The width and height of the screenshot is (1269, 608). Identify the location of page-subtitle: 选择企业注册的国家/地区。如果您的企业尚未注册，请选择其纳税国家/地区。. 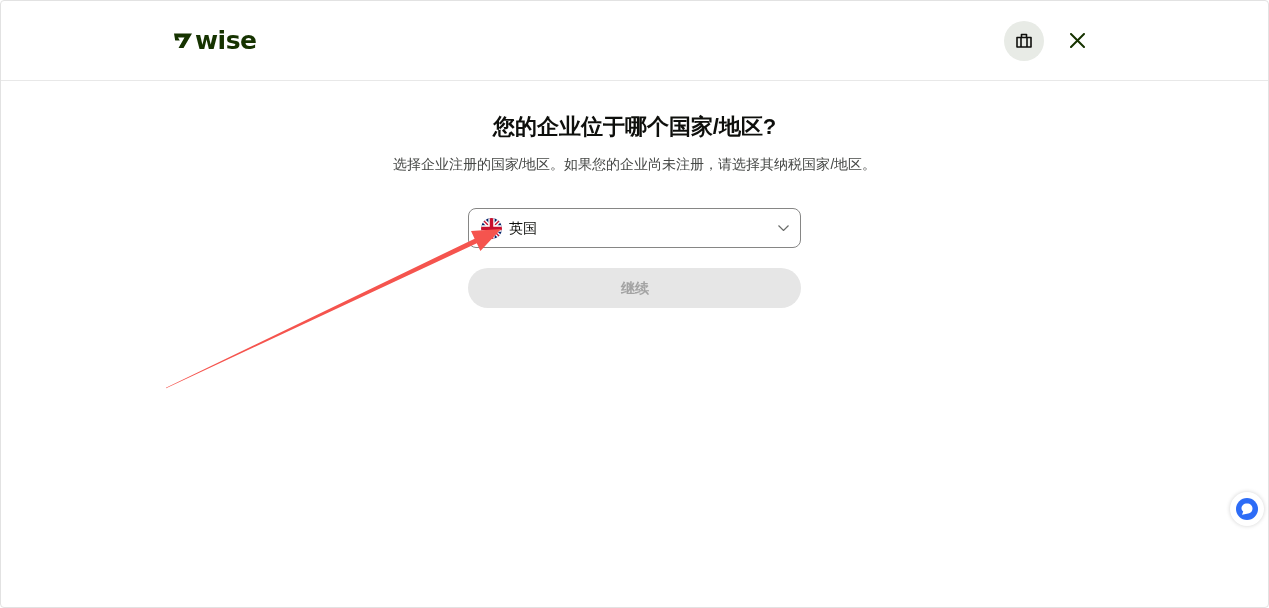
(634, 164).